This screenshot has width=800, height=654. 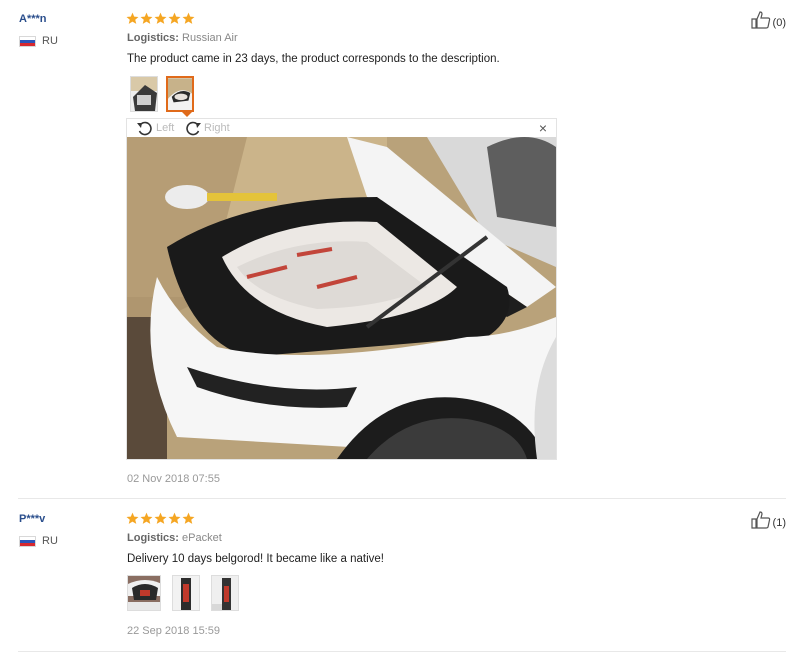 I want to click on rotate-right-button: Right, so click(x=207, y=128).